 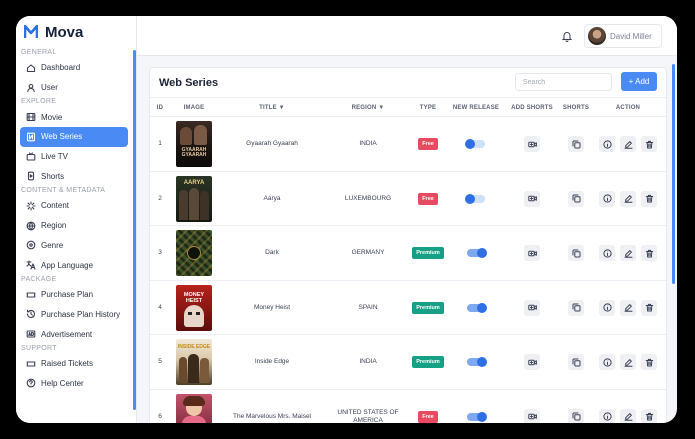 What do you see at coordinates (74, 137) in the screenshot?
I see `sidebar-item-web-series: Web Series` at bounding box center [74, 137].